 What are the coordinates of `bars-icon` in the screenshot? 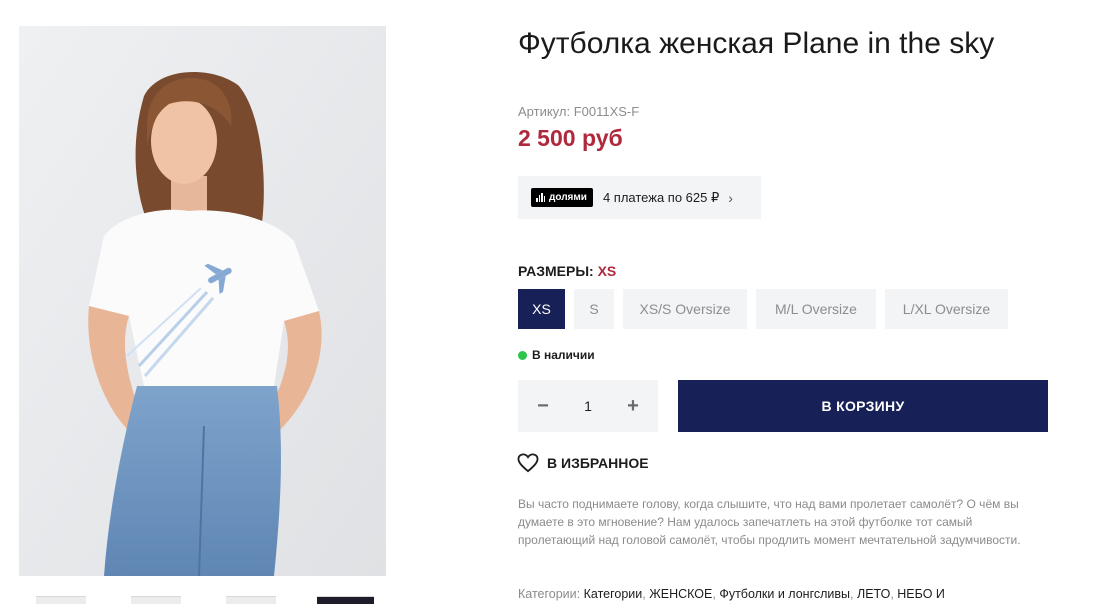 It's located at (541, 197).